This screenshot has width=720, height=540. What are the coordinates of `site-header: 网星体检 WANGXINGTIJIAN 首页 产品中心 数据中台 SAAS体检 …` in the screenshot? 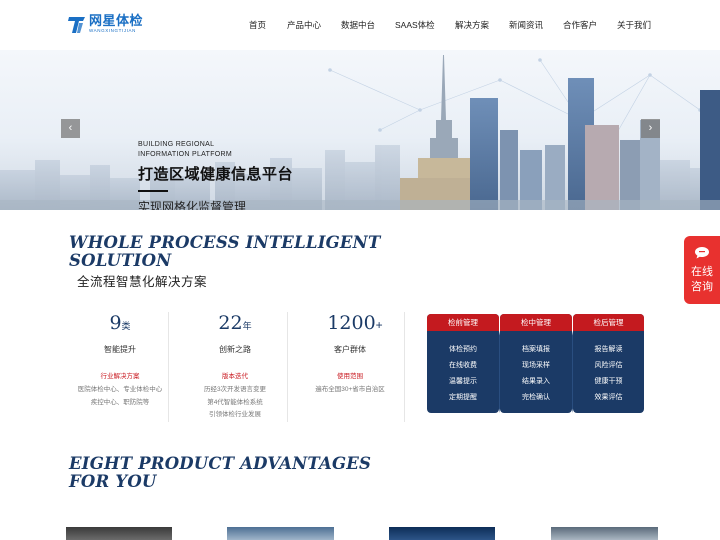 It's located at (360, 25).